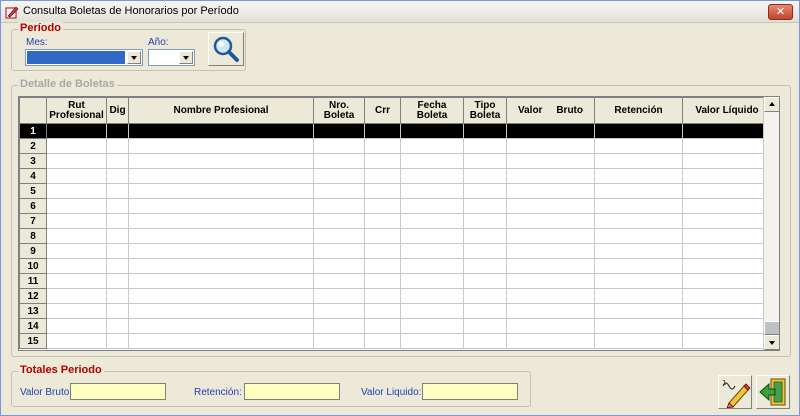 The width and height of the screenshot is (800, 416). Describe the element at coordinates (33, 191) in the screenshot. I see `row-number: 5` at that location.